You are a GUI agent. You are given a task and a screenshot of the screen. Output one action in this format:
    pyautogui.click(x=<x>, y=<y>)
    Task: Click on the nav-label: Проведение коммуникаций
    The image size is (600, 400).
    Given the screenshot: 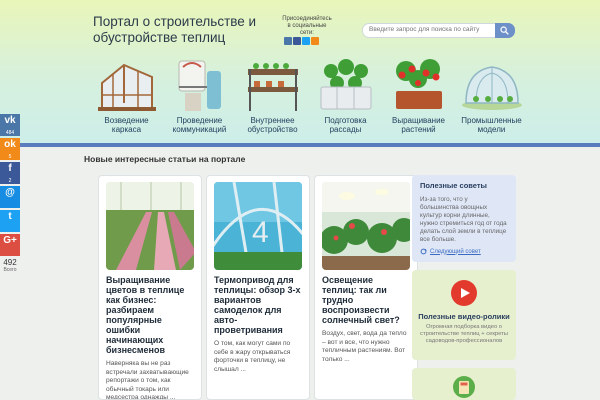 What is the action you would take?
    pyautogui.click(x=199, y=125)
    